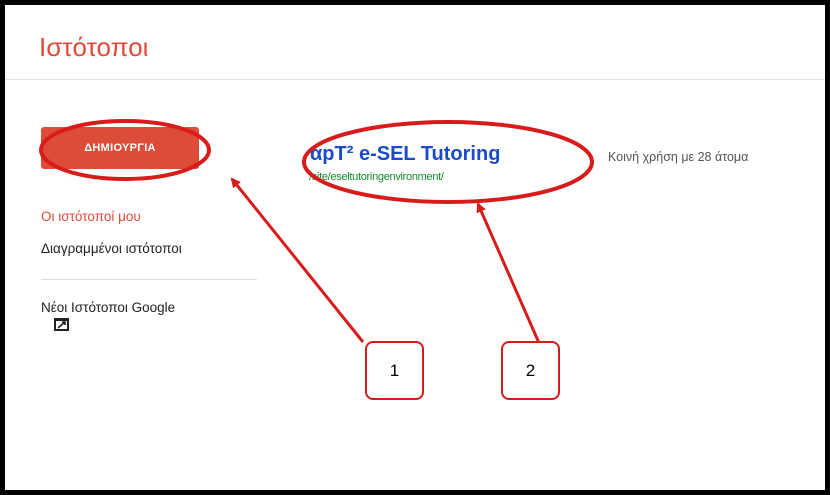 The width and height of the screenshot is (830, 495). Describe the element at coordinates (94, 47) in the screenshot. I see `page-title: Ιστότοποι` at that location.